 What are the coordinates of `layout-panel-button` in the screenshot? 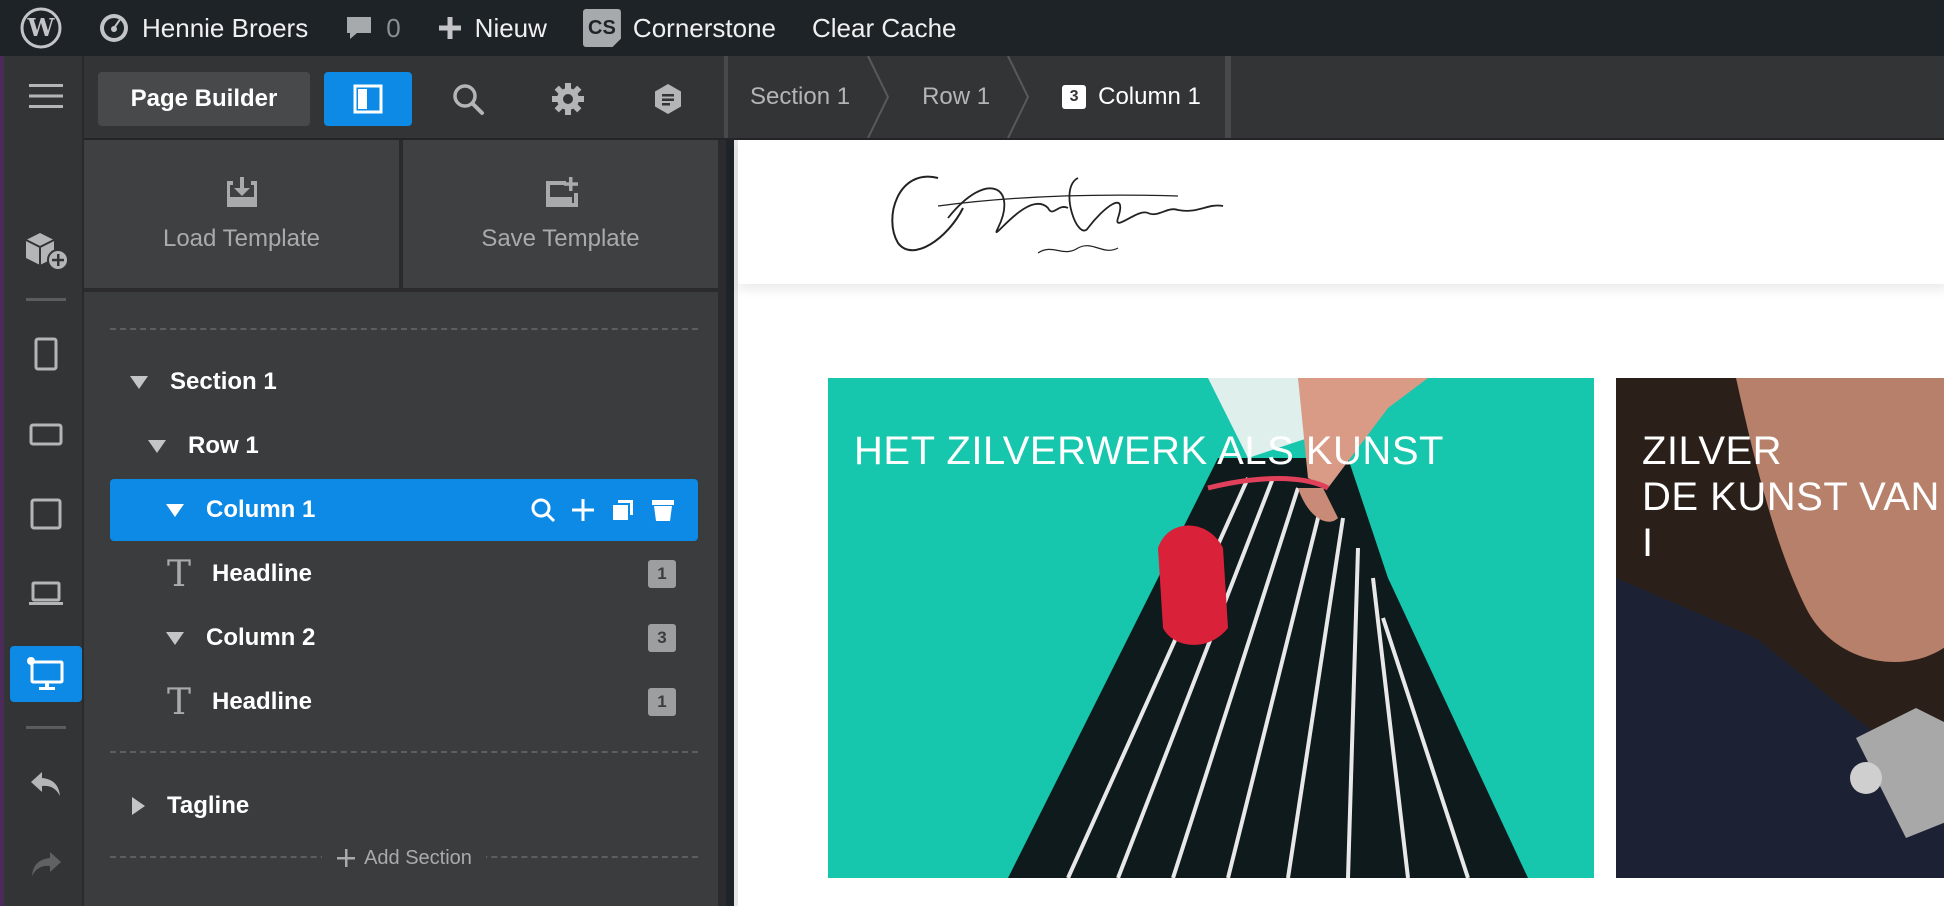 It's located at (368, 99).